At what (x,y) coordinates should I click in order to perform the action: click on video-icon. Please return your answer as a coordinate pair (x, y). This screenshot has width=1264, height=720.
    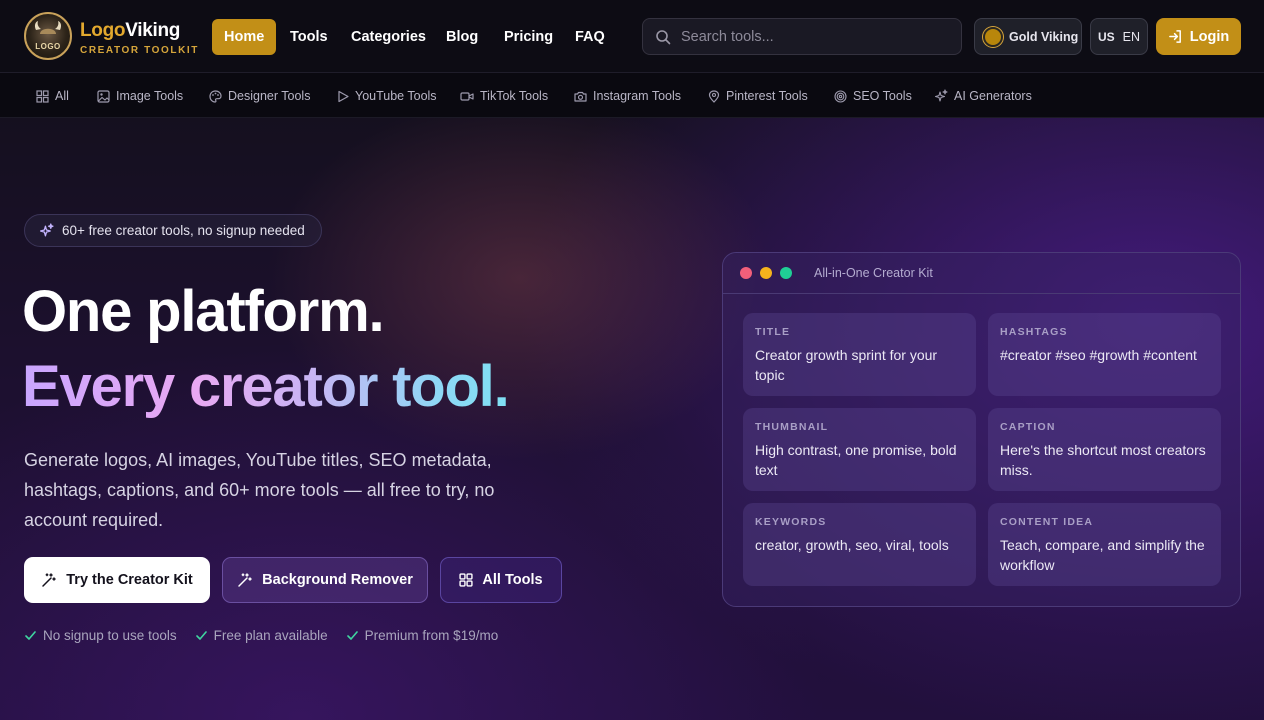
    Looking at the image, I should click on (467, 96).